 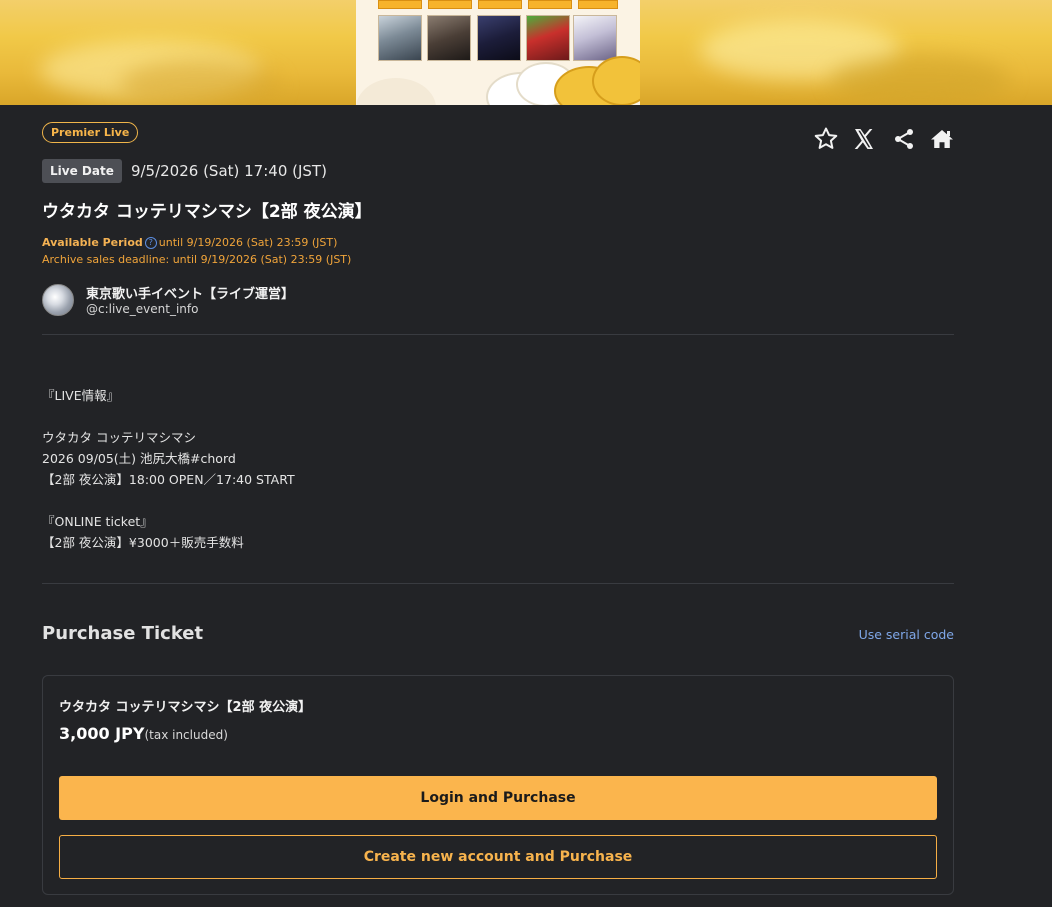 What do you see at coordinates (142, 309) in the screenshot?
I see `channel-handle: @c:live_event_info` at bounding box center [142, 309].